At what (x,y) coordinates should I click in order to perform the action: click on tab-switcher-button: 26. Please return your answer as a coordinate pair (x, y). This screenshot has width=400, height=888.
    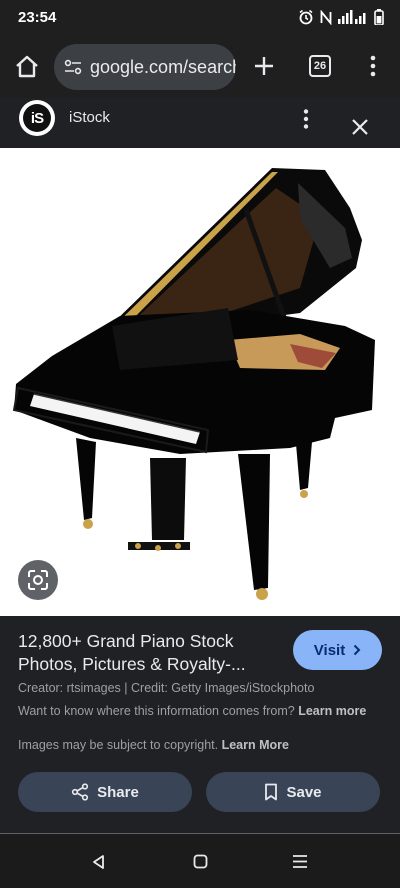
    Looking at the image, I should click on (320, 66).